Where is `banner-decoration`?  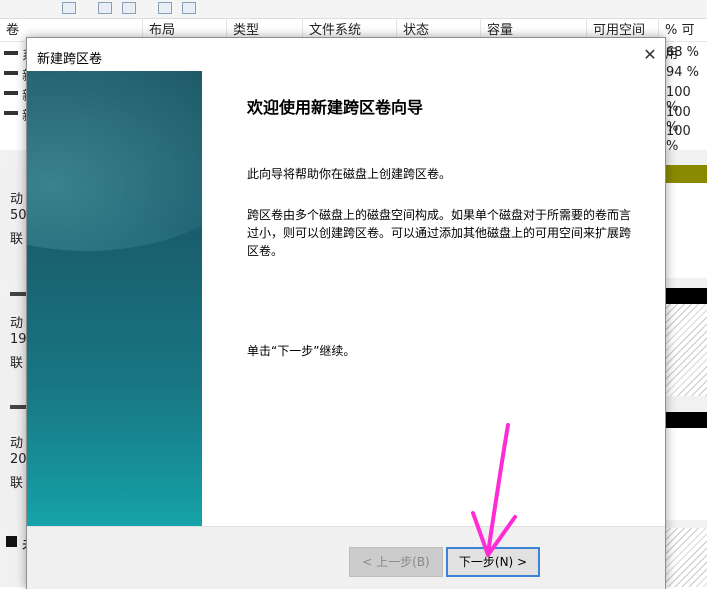 banner-decoration is located at coordinates (114, 161).